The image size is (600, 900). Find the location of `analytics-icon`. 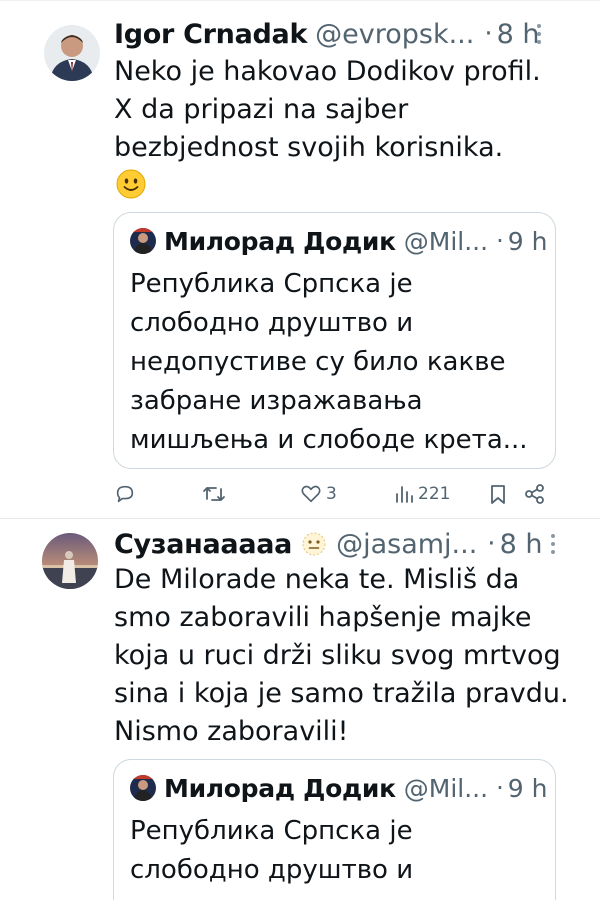

analytics-icon is located at coordinates (404, 494).